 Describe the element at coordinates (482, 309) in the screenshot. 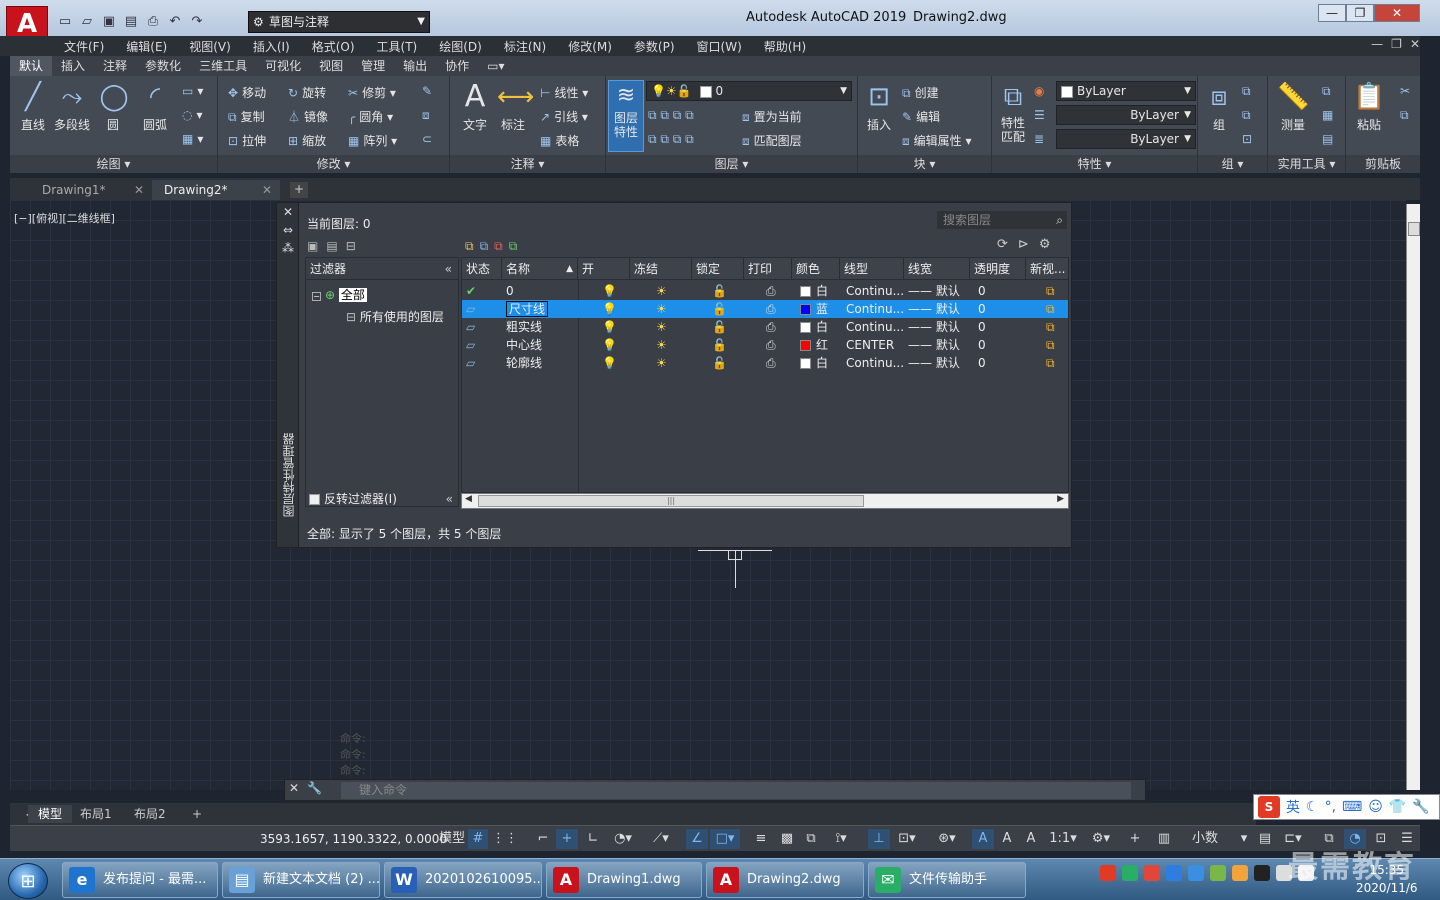

I see `layer-status-icon: ▱` at that location.